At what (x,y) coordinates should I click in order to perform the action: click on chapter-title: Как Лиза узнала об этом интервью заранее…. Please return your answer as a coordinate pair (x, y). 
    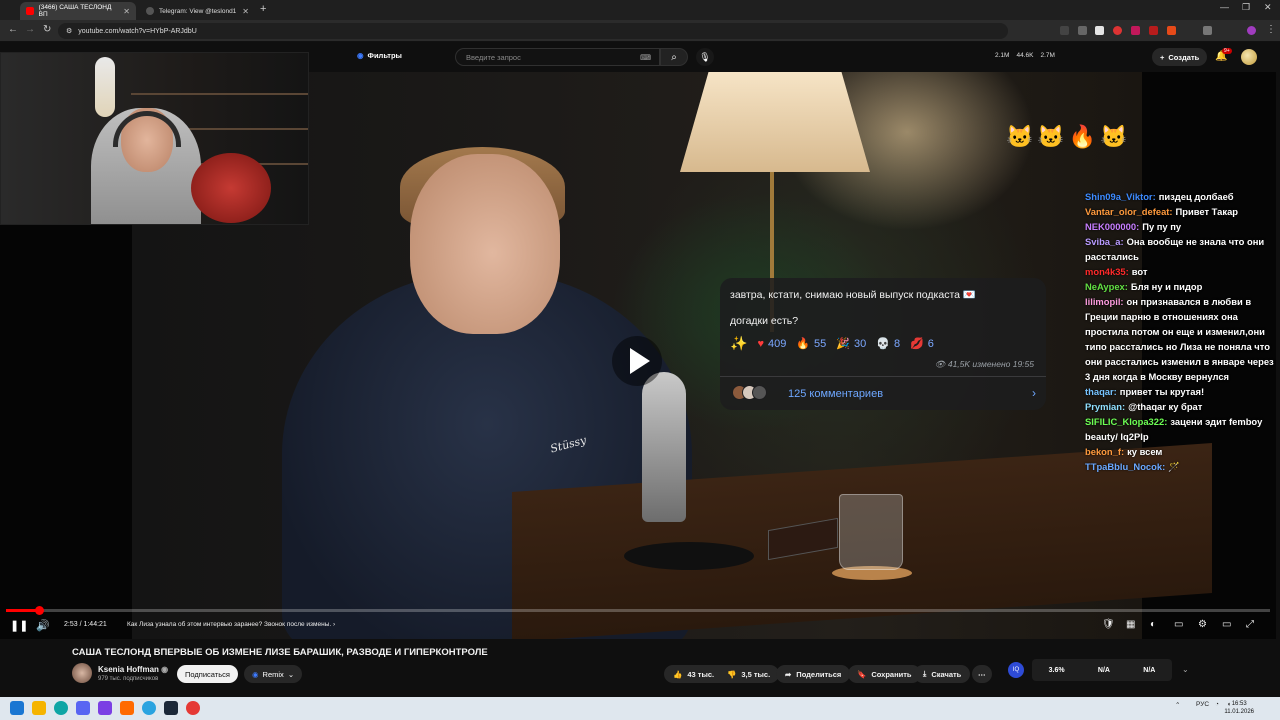
    Looking at the image, I should click on (231, 624).